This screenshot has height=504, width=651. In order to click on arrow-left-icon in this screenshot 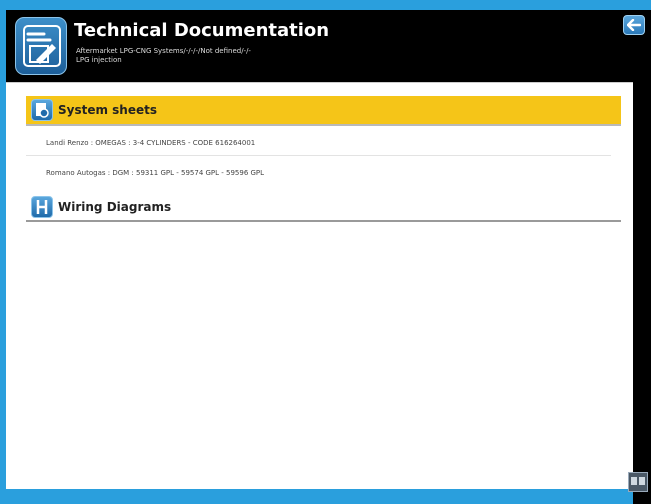, I will do `click(634, 25)`.